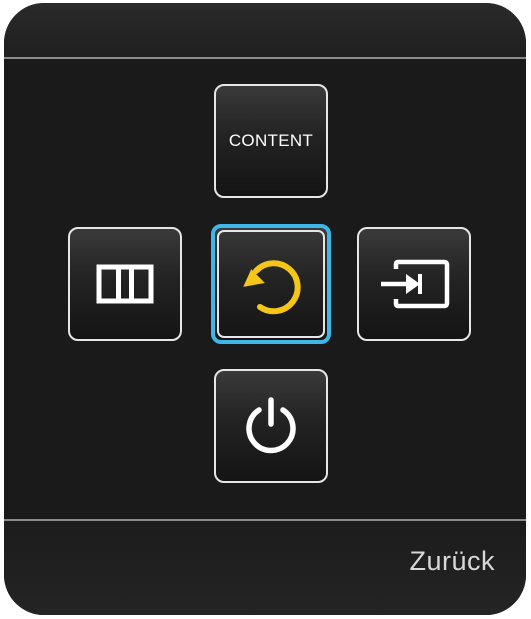  Describe the element at coordinates (265, 58) in the screenshot. I see `top-divider` at that location.